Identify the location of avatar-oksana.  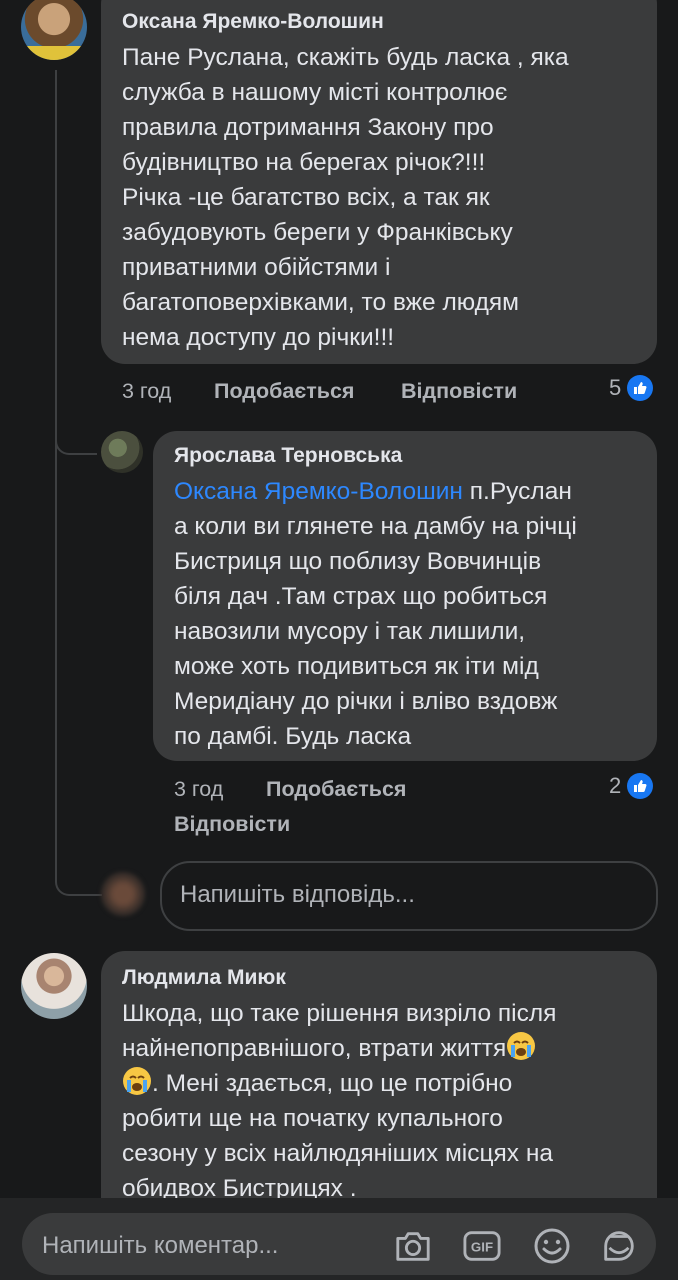
(54, 30).